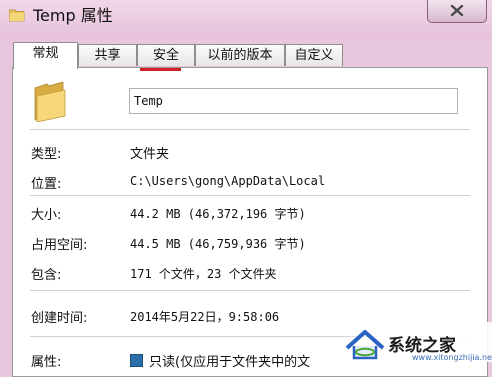 Image resolution: width=492 pixels, height=377 pixels. I want to click on tab-highlight-underline, so click(160, 69).